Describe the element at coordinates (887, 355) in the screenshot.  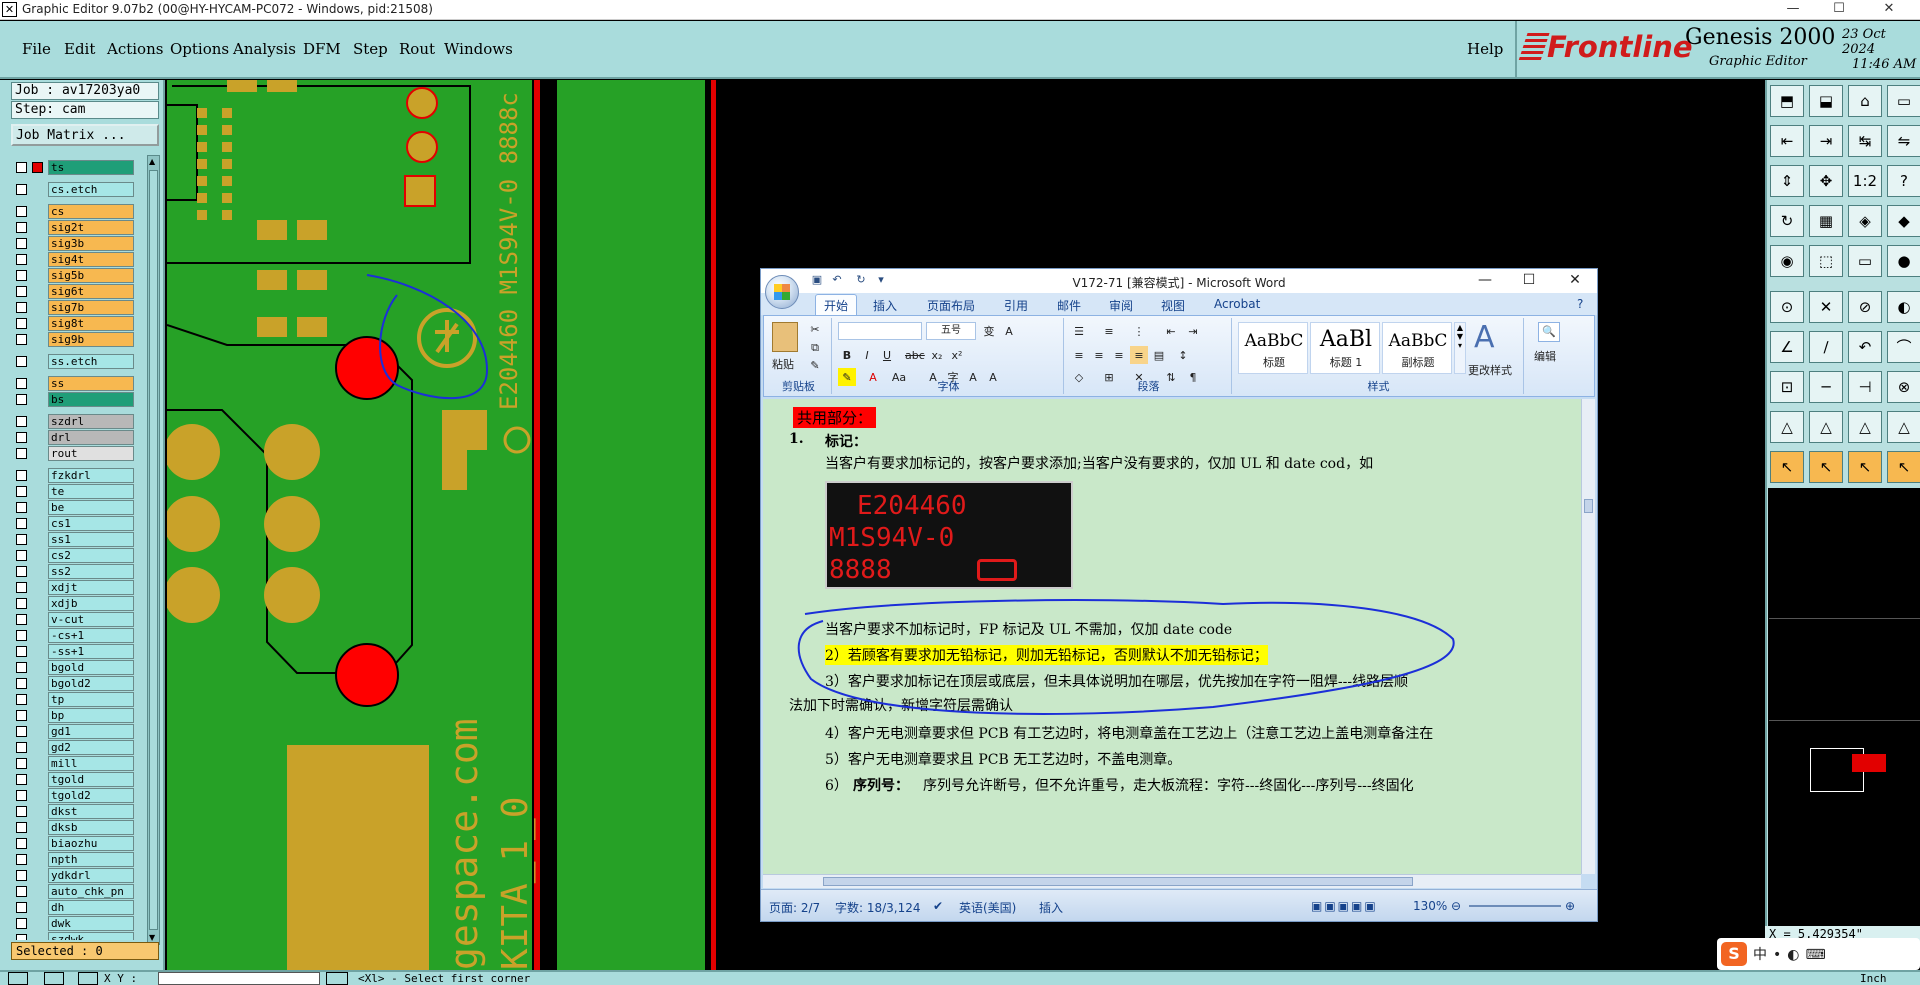
I see `underline-button: U` at that location.